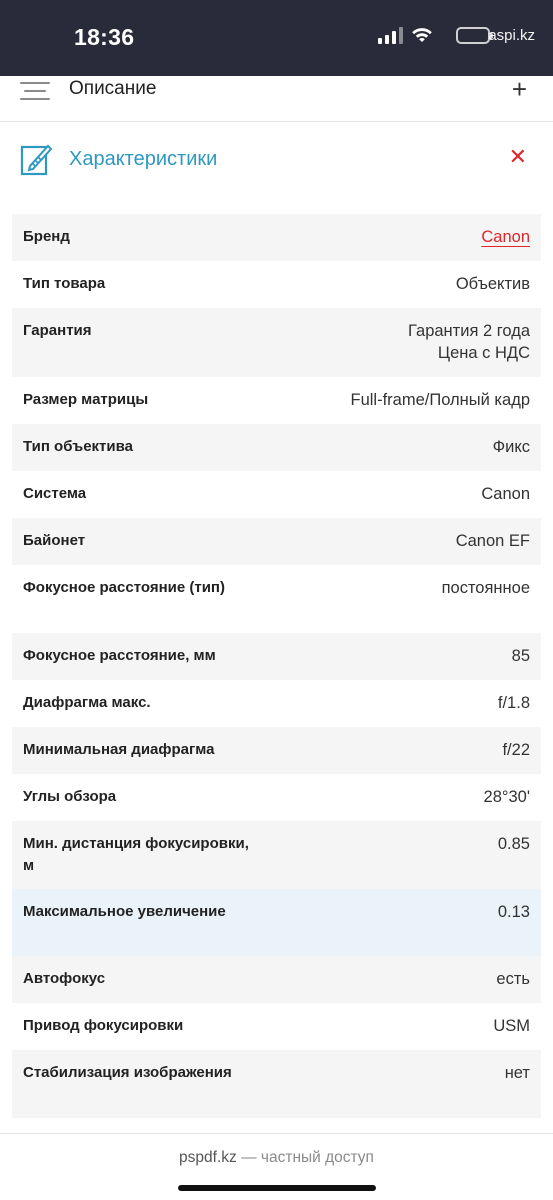  I want to click on description-section: Описание +, so click(276, 98).